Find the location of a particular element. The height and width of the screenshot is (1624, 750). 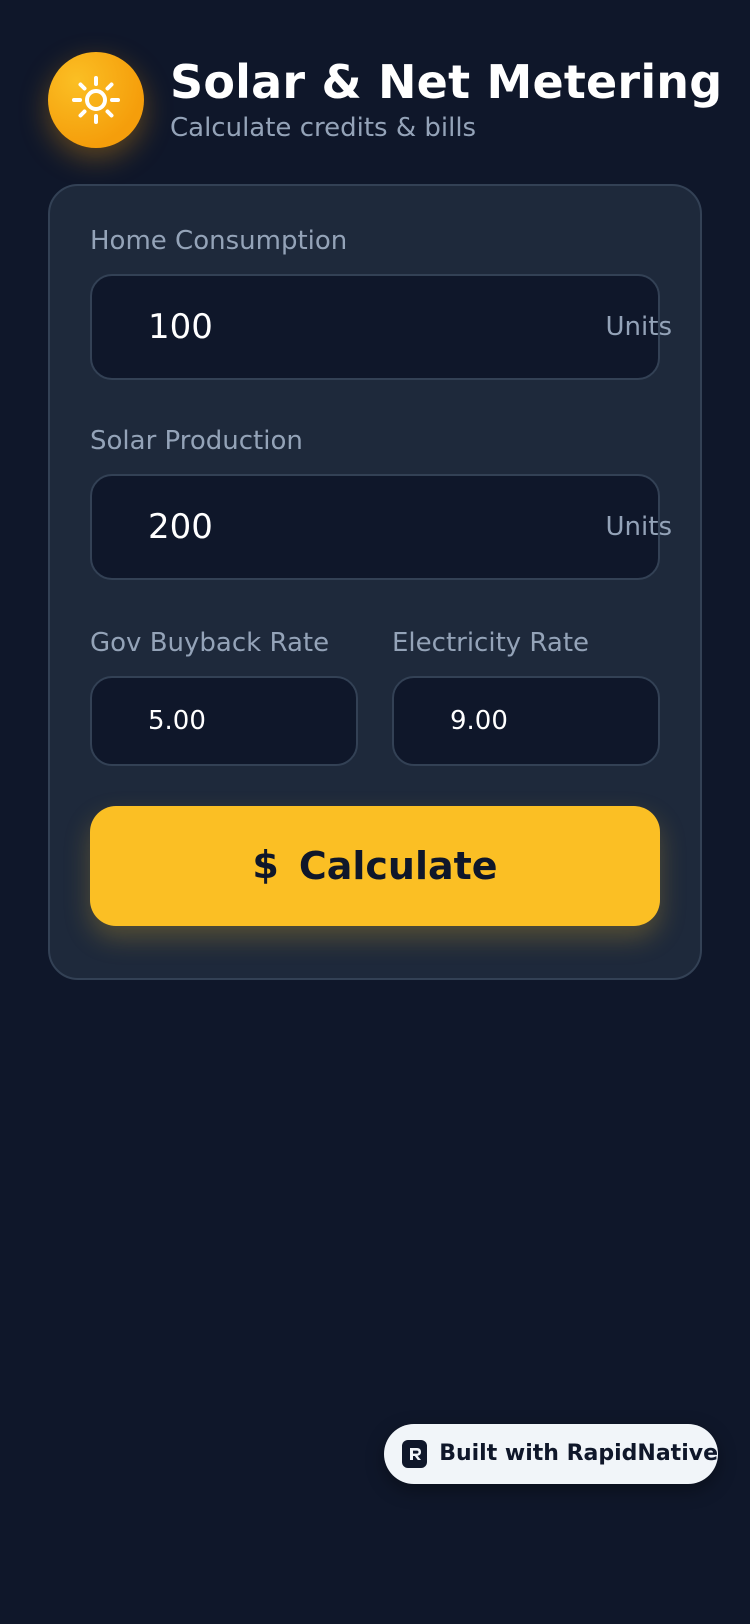

page-subtitle: Calculate credits & bills is located at coordinates (323, 127).